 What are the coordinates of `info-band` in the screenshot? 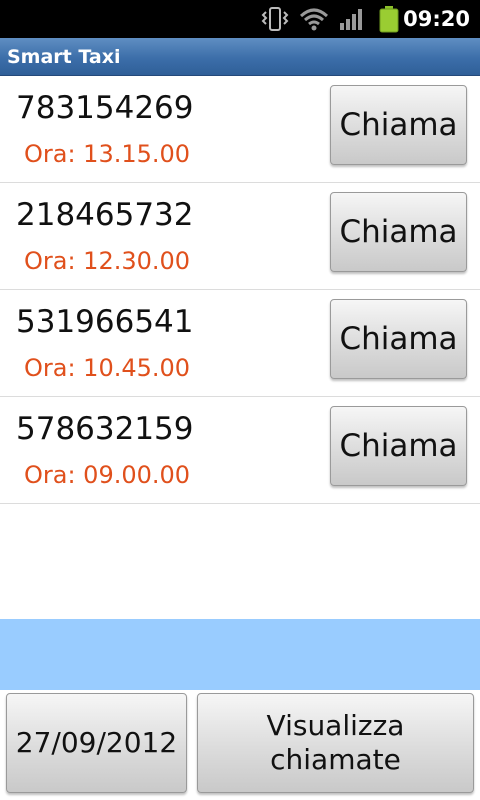 It's located at (240, 654).